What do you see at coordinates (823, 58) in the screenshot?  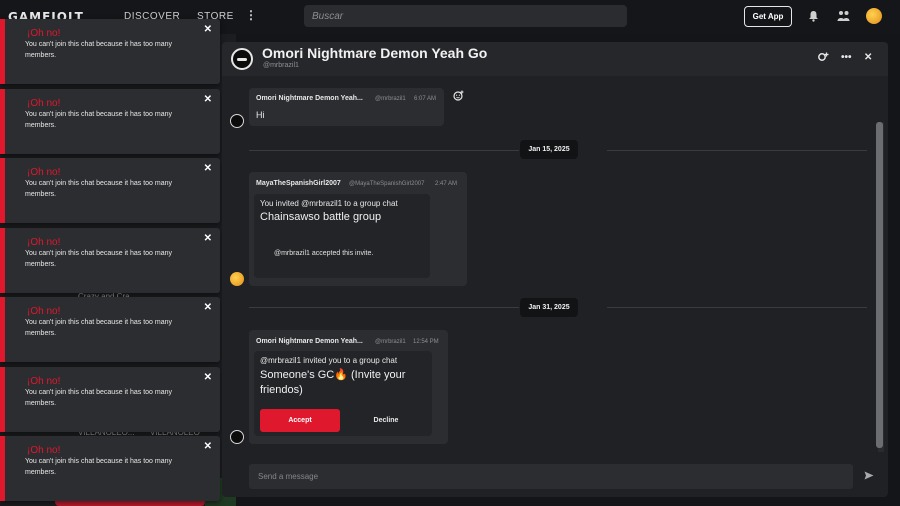 I see `add-friend-icon` at bounding box center [823, 58].